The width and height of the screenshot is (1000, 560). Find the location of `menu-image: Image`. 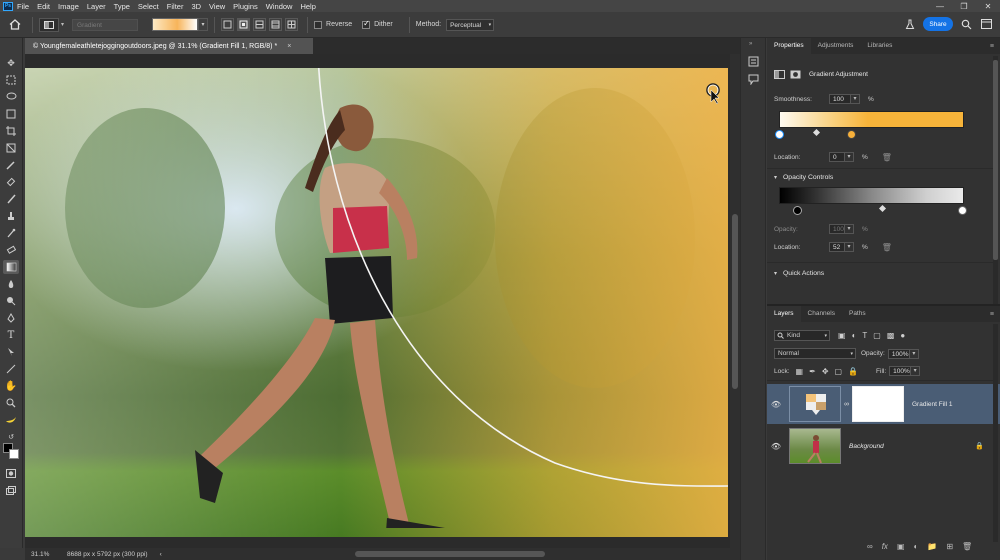

menu-image: Image is located at coordinates (68, 6).